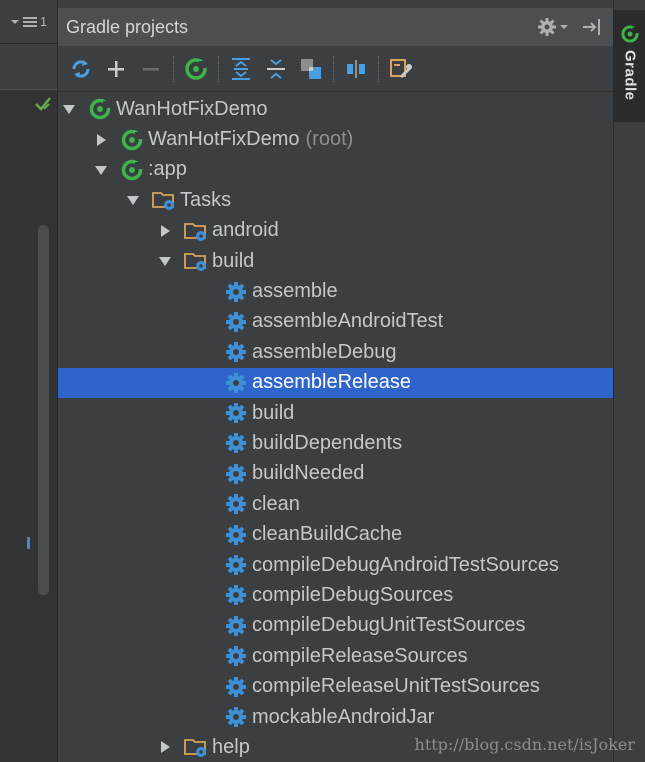 Image resolution: width=645 pixels, height=762 pixels. Describe the element at coordinates (43, 410) in the screenshot. I see `scrollbar-thumb` at that location.